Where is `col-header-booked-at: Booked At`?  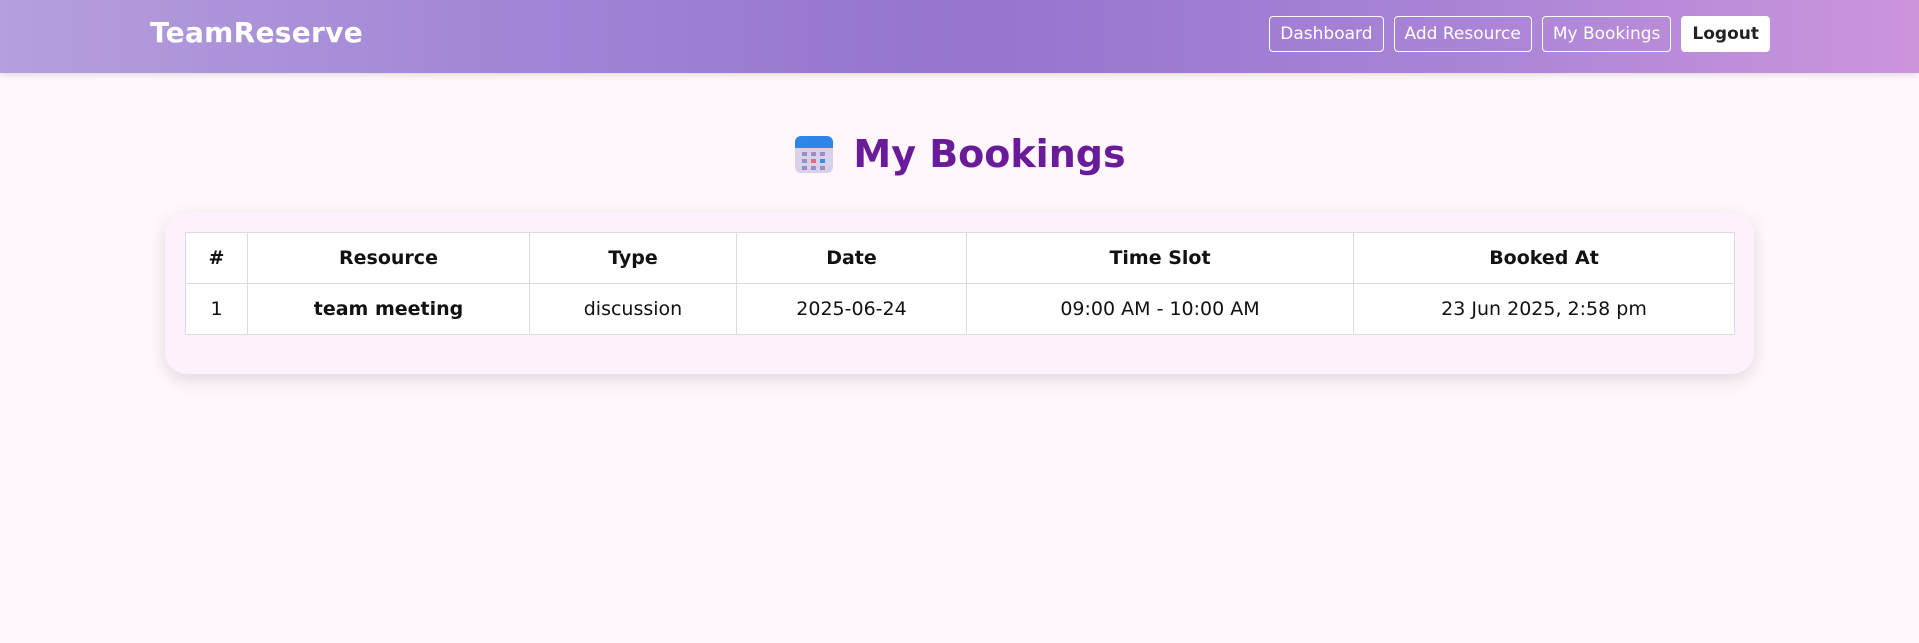
col-header-booked-at: Booked At is located at coordinates (1544, 258).